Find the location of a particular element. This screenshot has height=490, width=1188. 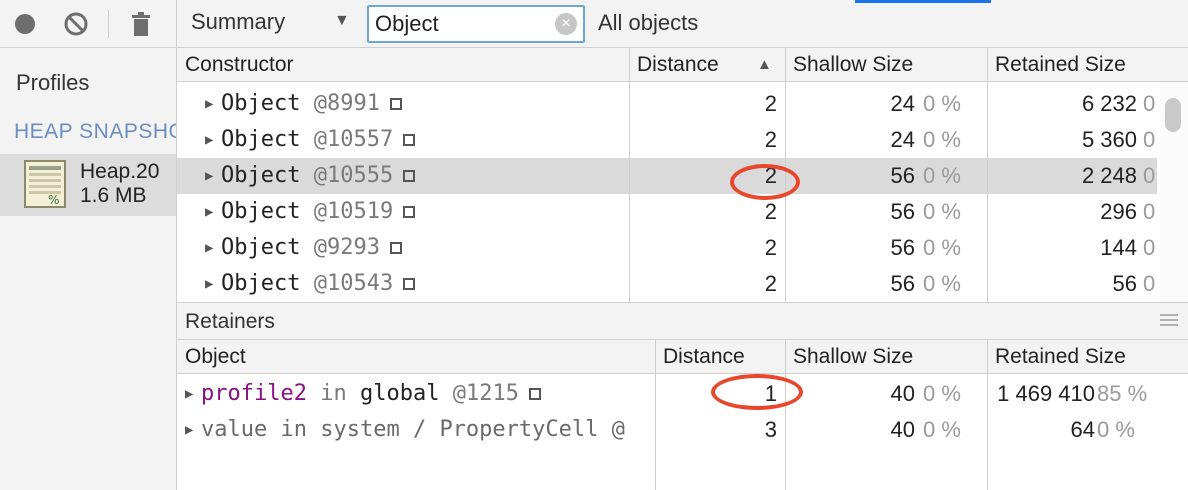

col-object: Object is located at coordinates (416, 357).